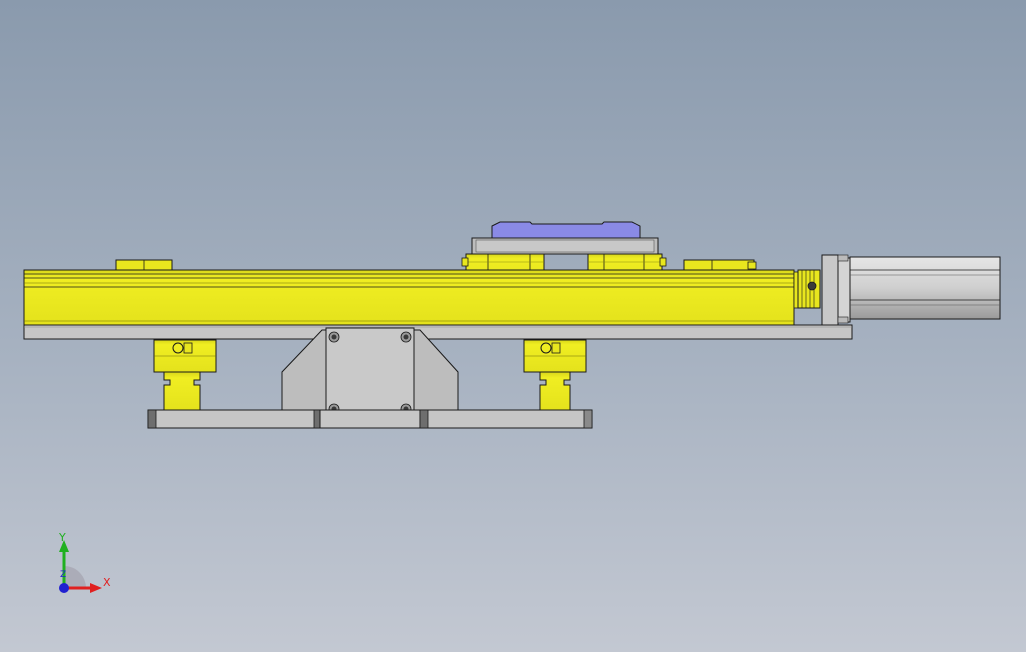 The height and width of the screenshot is (652, 1026). What do you see at coordinates (63, 575) in the screenshot?
I see `z-axis-label: Z` at bounding box center [63, 575].